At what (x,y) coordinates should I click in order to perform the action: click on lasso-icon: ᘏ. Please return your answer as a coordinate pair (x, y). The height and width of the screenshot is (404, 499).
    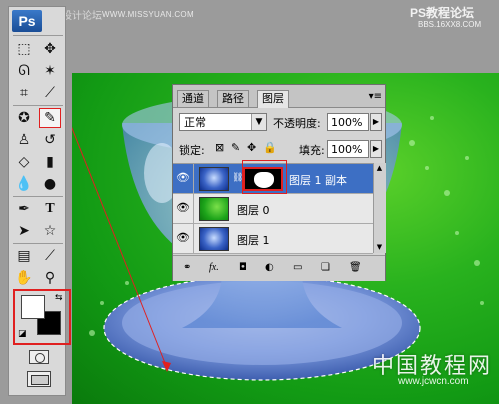
    Looking at the image, I should click on (24, 71).